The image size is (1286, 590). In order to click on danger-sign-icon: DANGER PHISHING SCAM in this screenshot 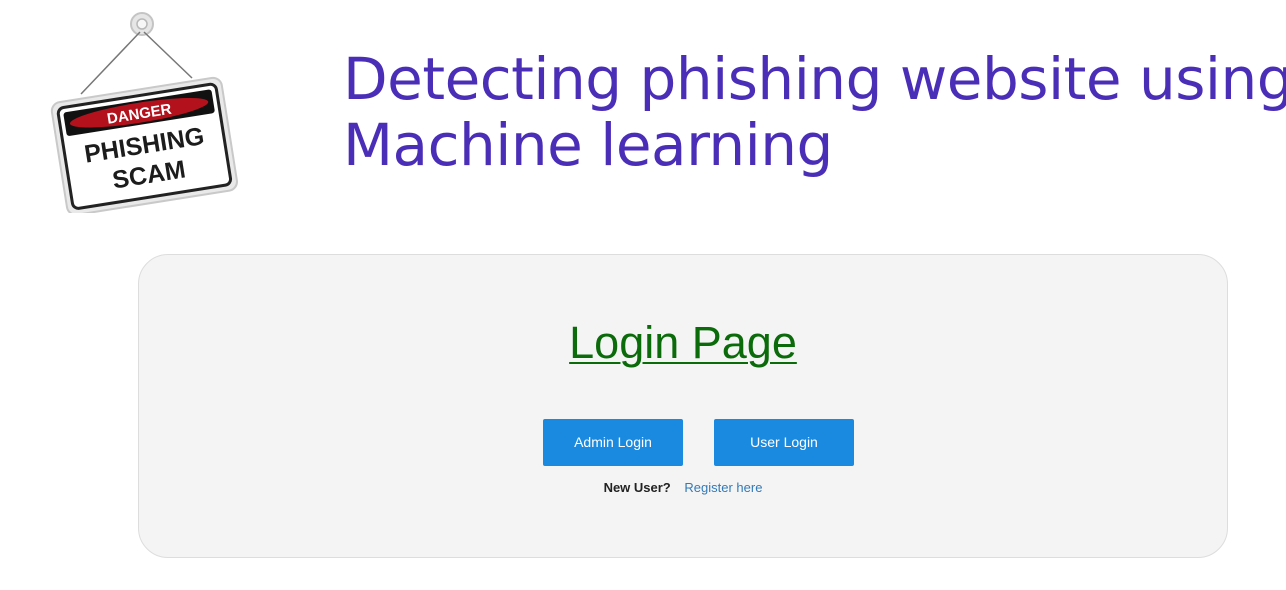, I will do `click(144, 112)`.